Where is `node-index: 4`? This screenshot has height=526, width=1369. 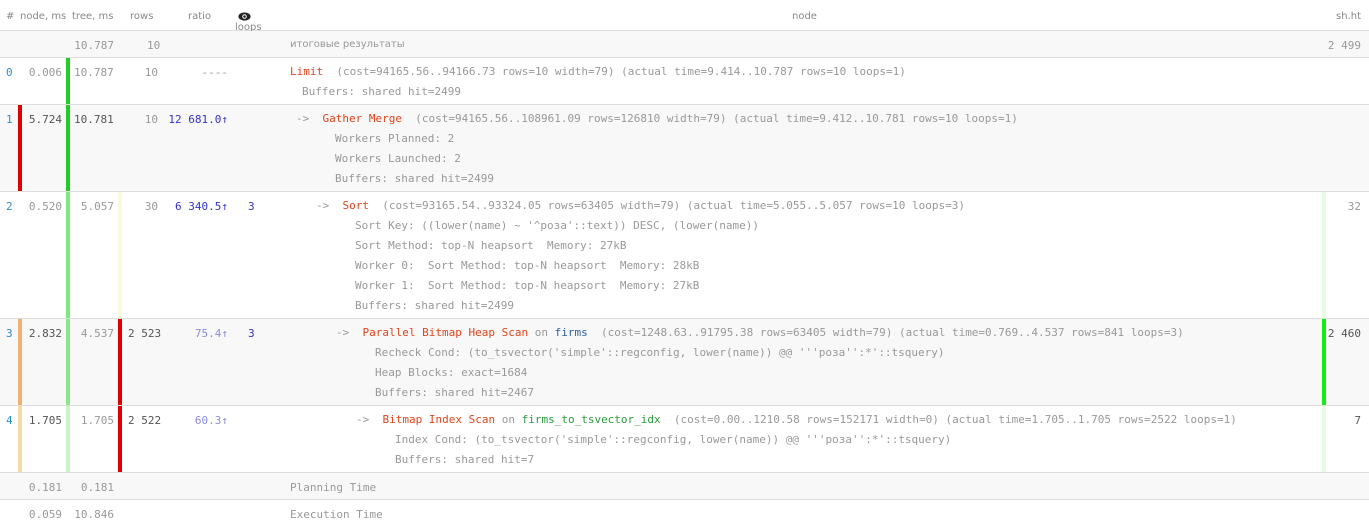 node-index: 4 is located at coordinates (9, 420).